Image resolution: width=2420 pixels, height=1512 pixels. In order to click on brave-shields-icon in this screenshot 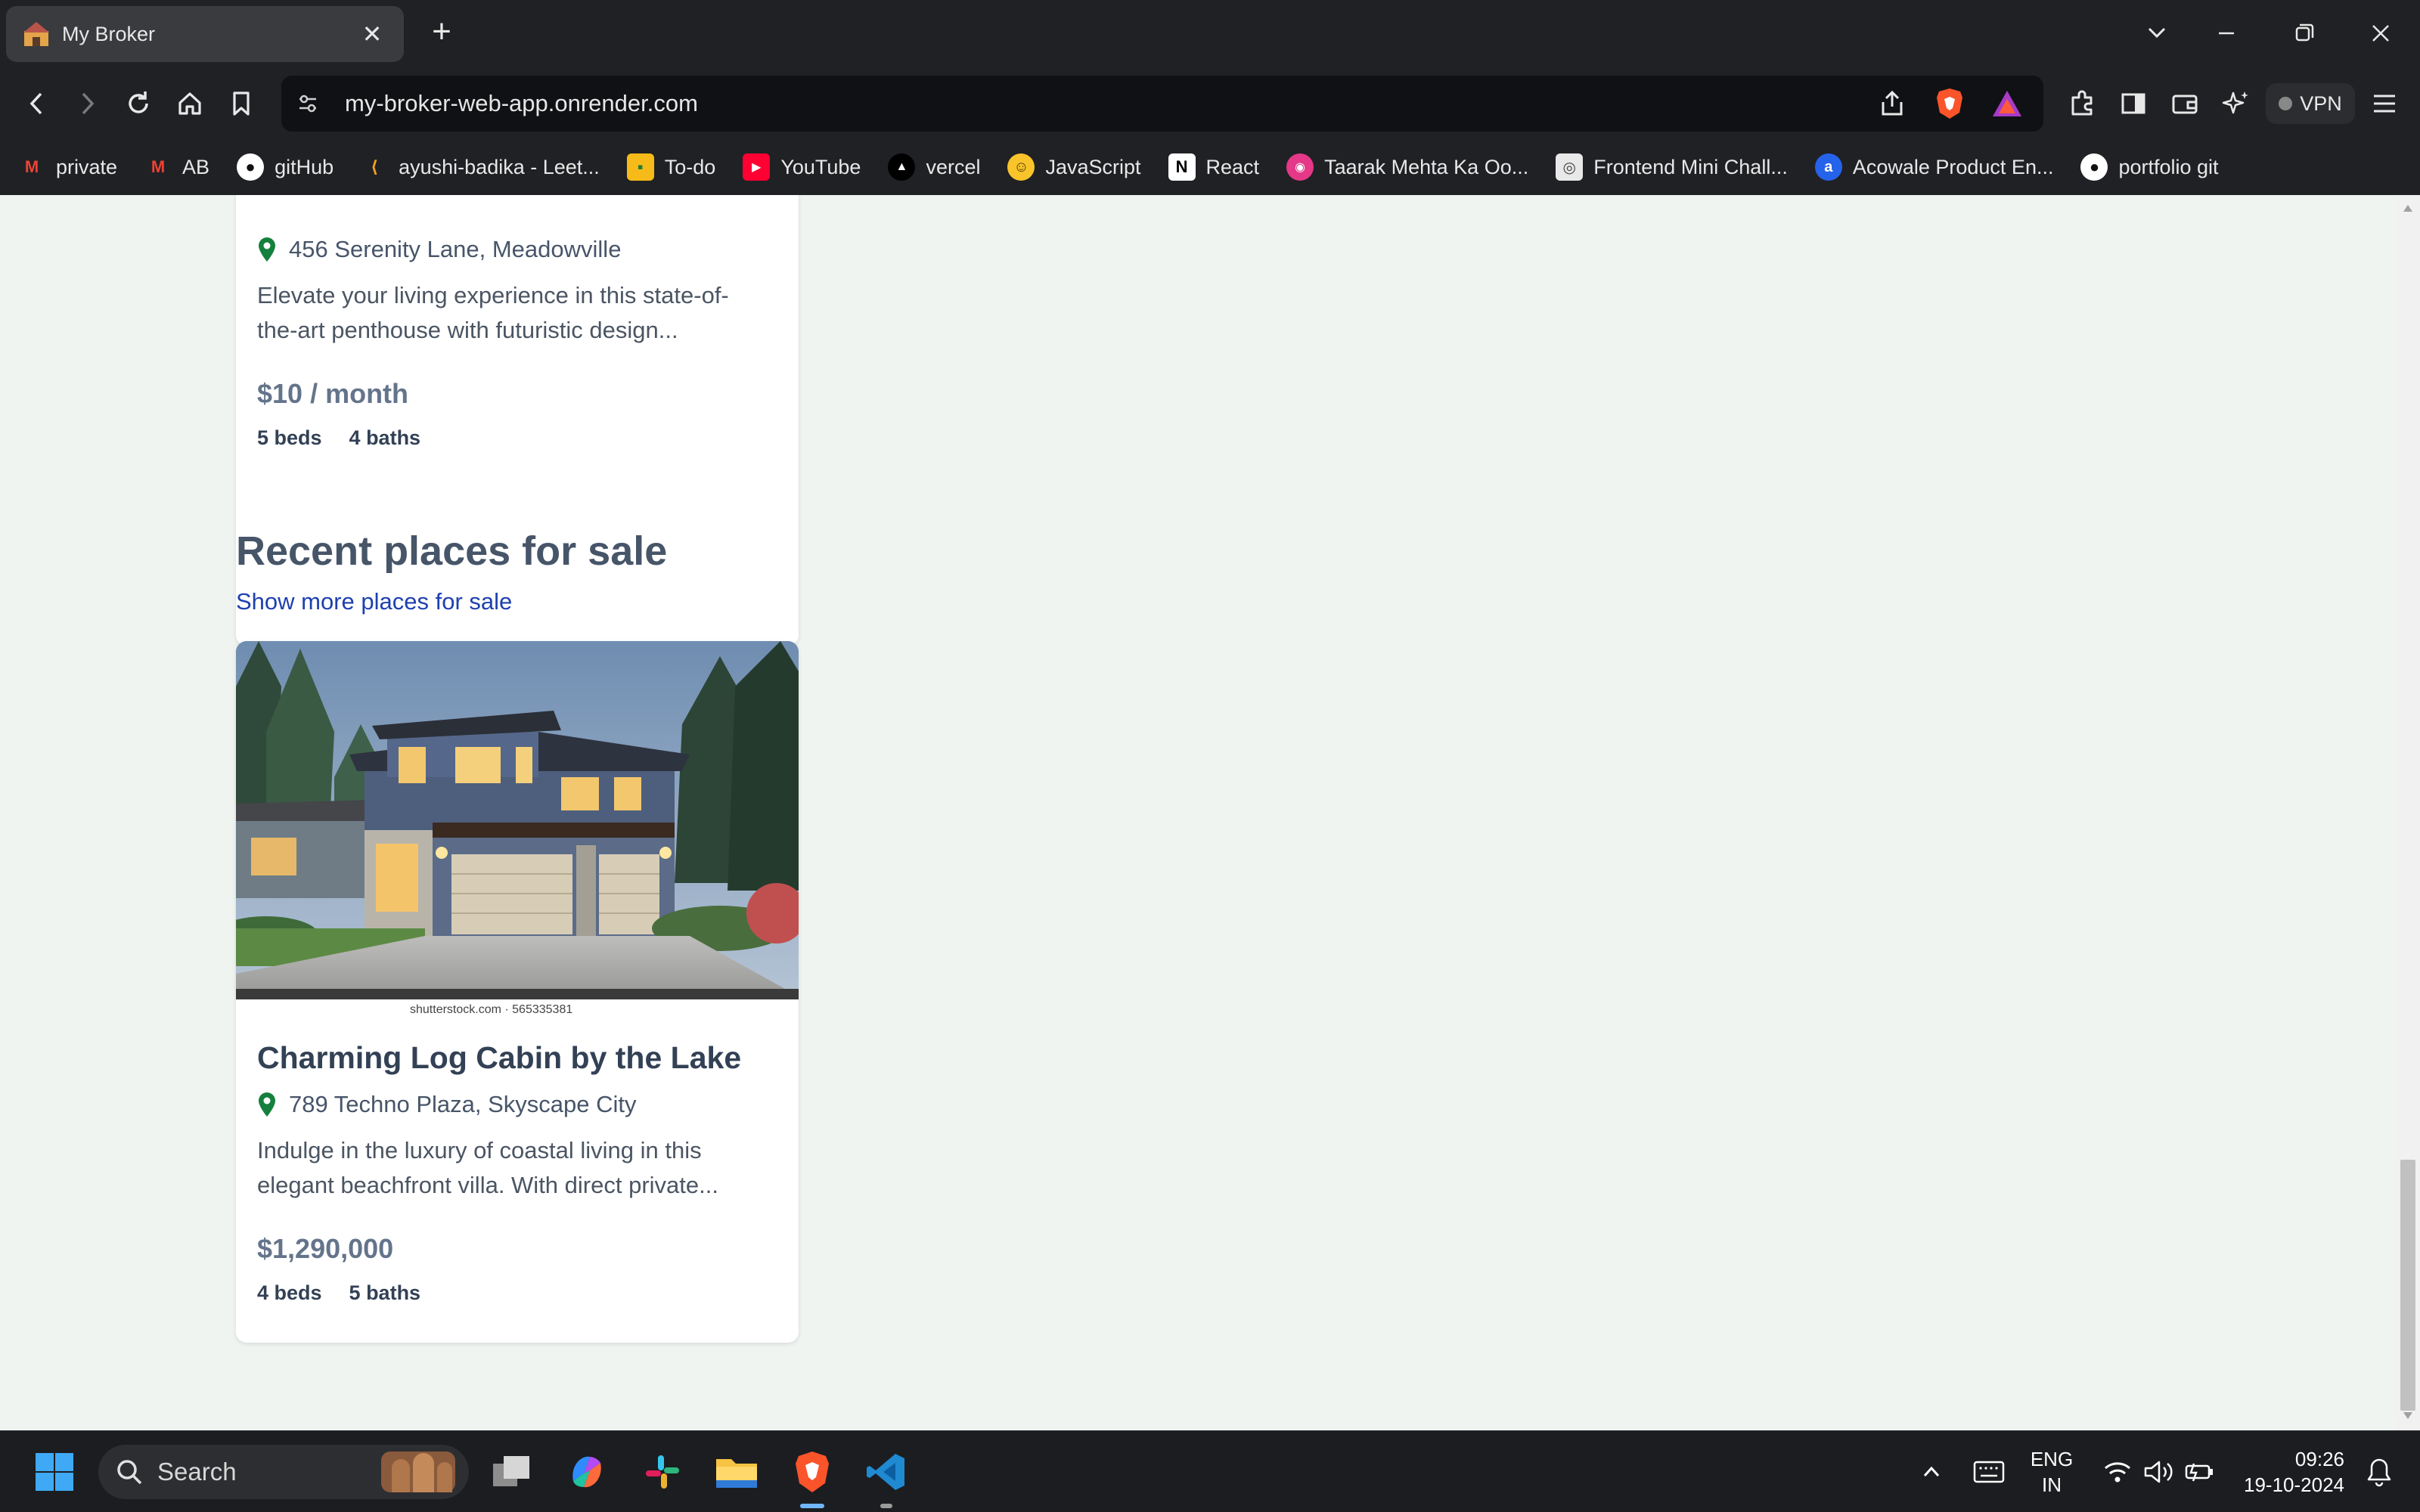, I will do `click(1949, 103)`.